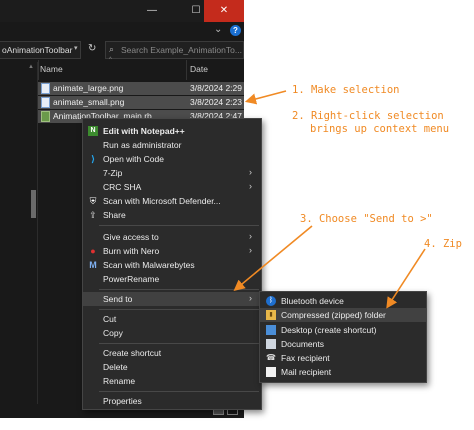 This screenshot has width=474, height=430. I want to click on menu-item-label: Send to, so click(118, 299).